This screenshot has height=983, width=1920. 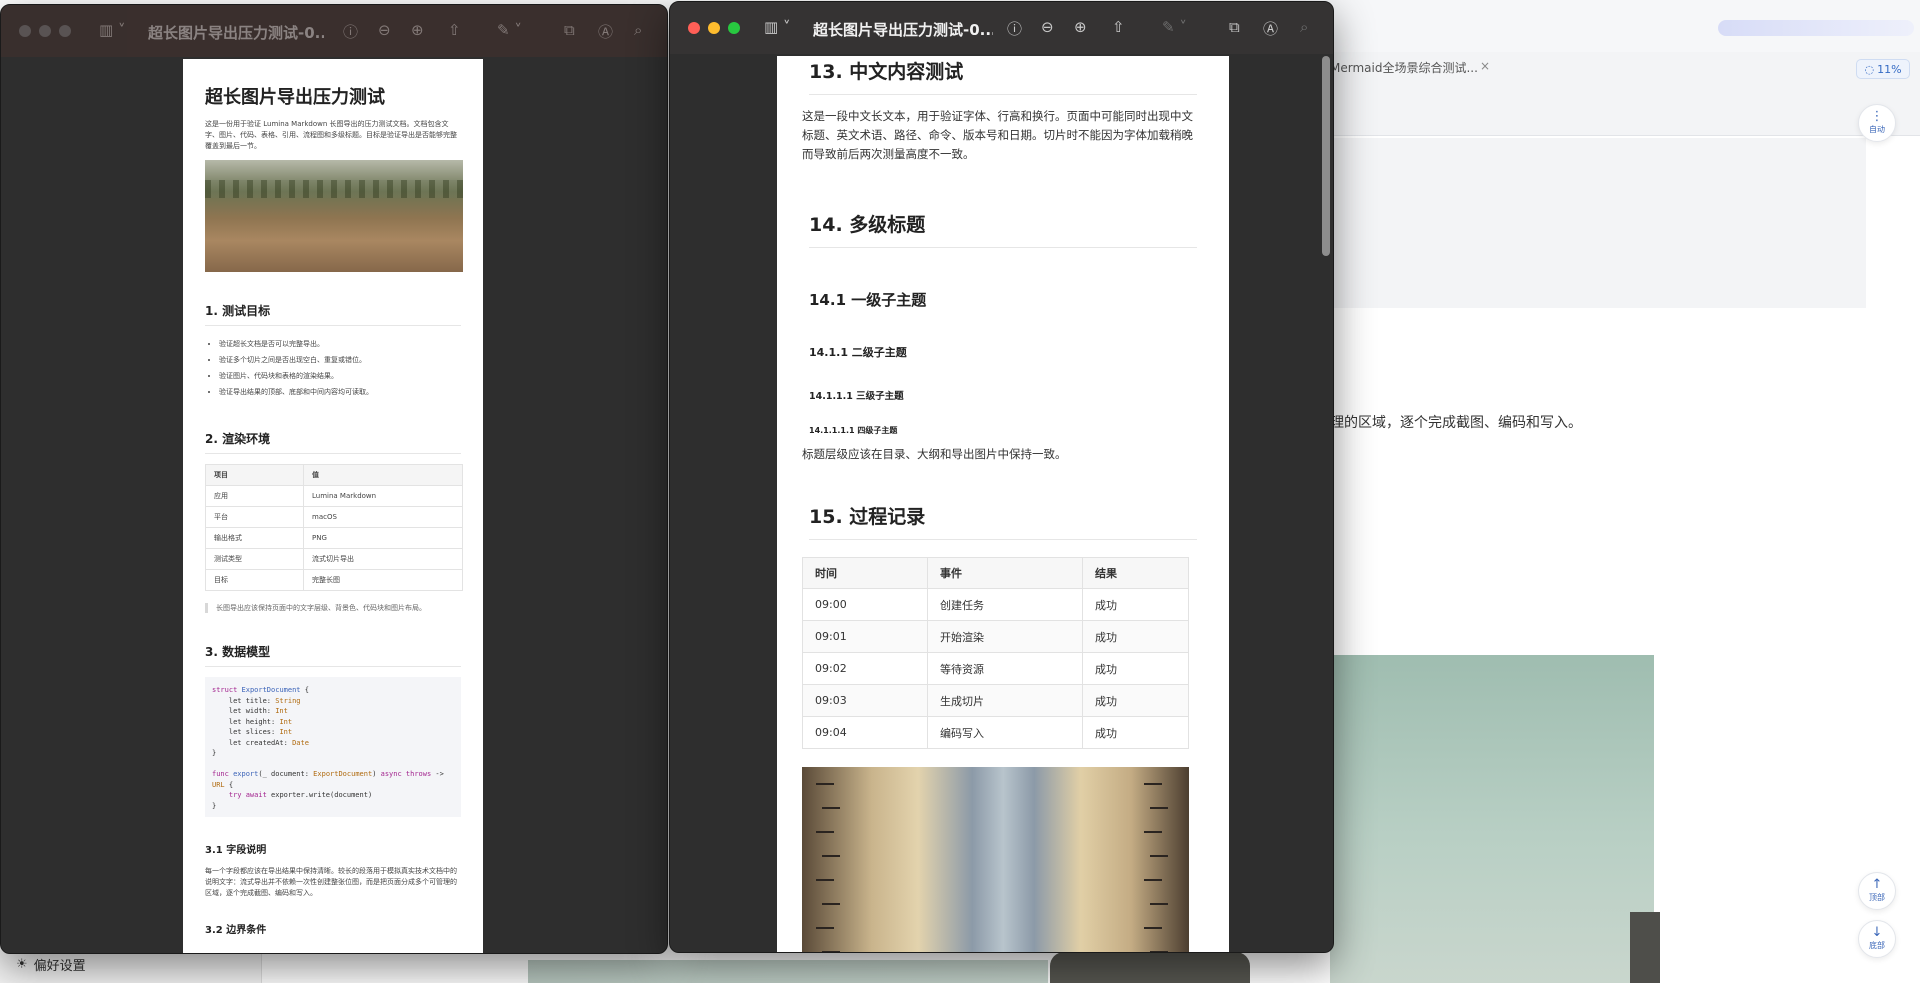 What do you see at coordinates (1877, 891) in the screenshot?
I see `scroll-top-button: ↑ 顶部` at bounding box center [1877, 891].